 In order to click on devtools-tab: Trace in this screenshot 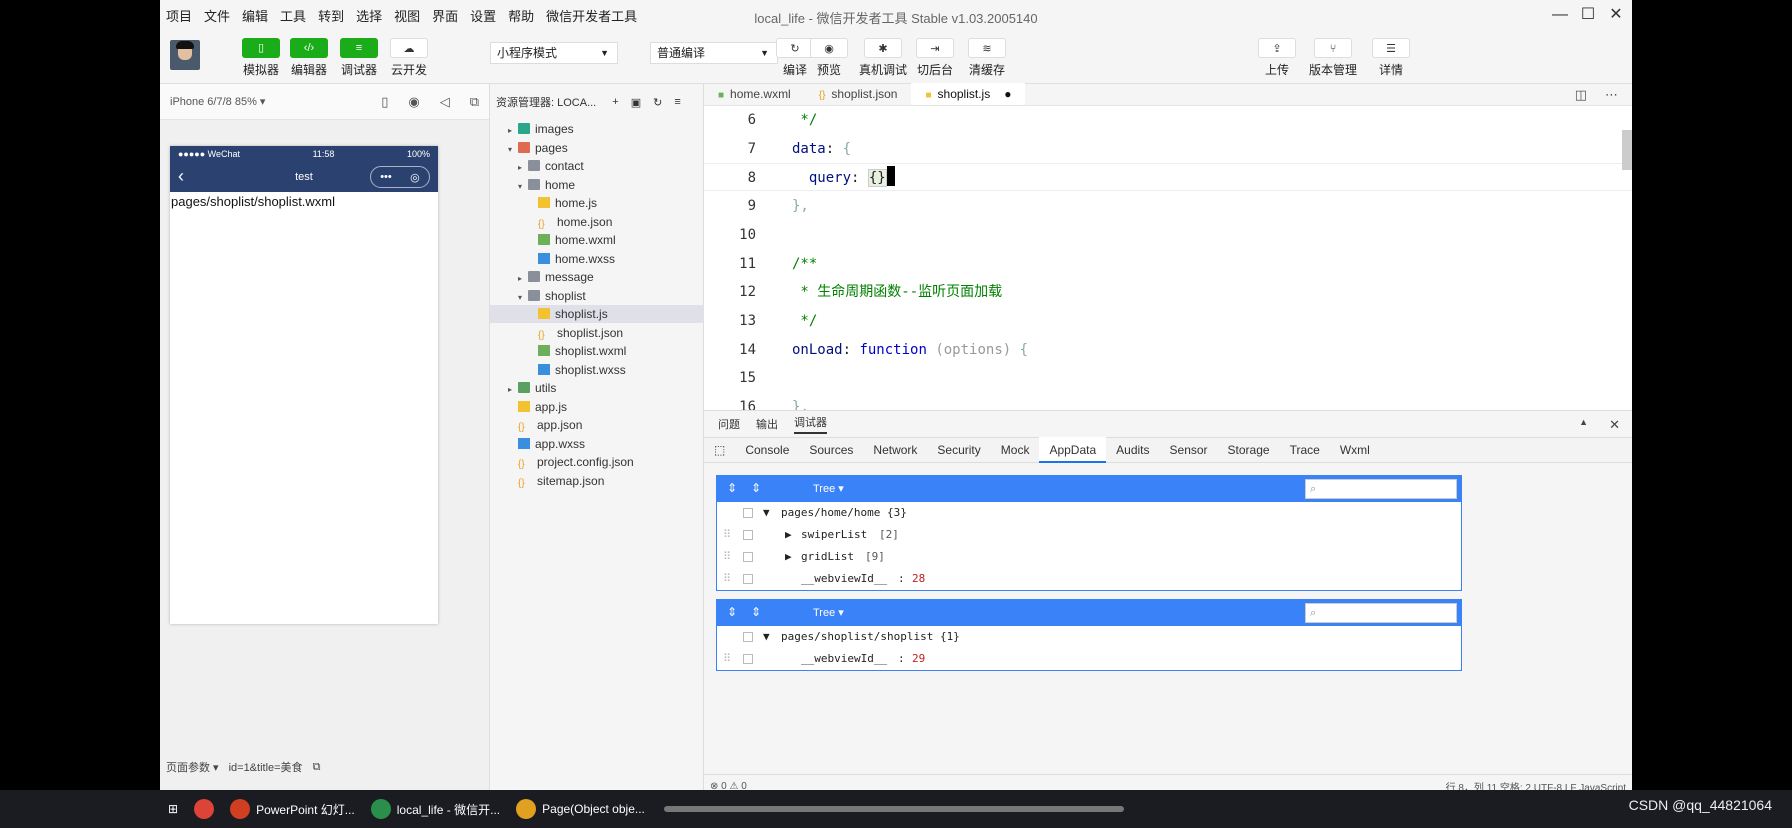, I will do `click(1305, 450)`.